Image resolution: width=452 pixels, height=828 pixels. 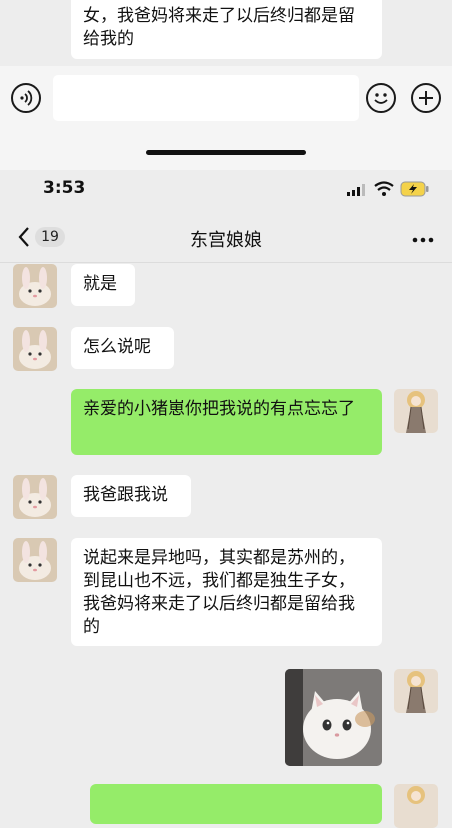 What do you see at coordinates (100, 284) in the screenshot?
I see `message-text: 就是` at bounding box center [100, 284].